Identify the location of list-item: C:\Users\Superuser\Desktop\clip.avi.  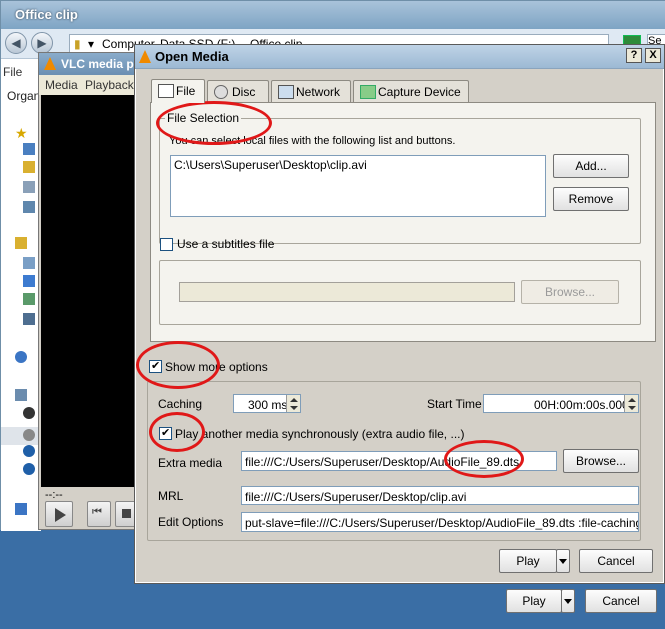
(270, 165).